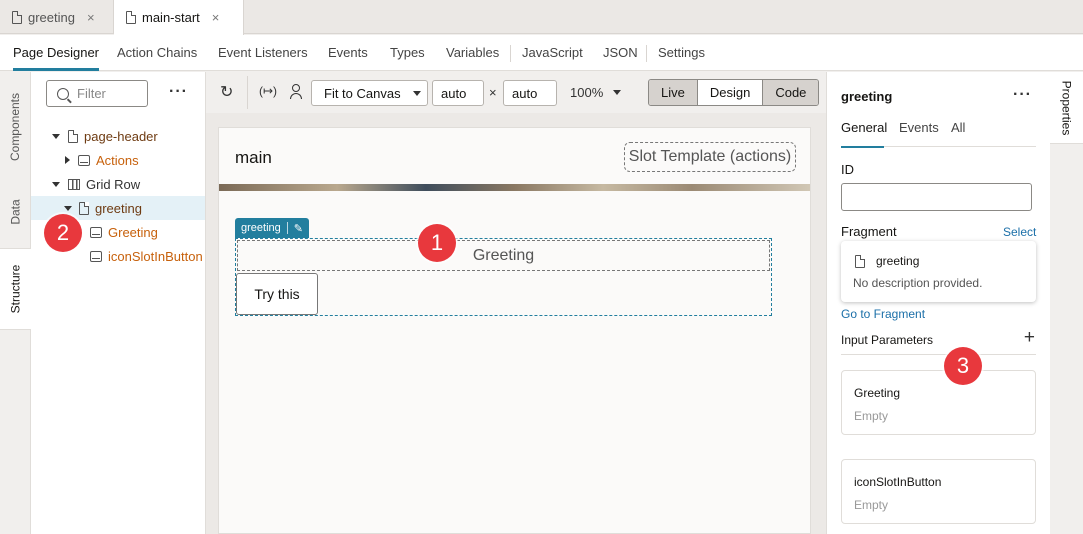  I want to click on tree-label: Grid Row, so click(113, 184).